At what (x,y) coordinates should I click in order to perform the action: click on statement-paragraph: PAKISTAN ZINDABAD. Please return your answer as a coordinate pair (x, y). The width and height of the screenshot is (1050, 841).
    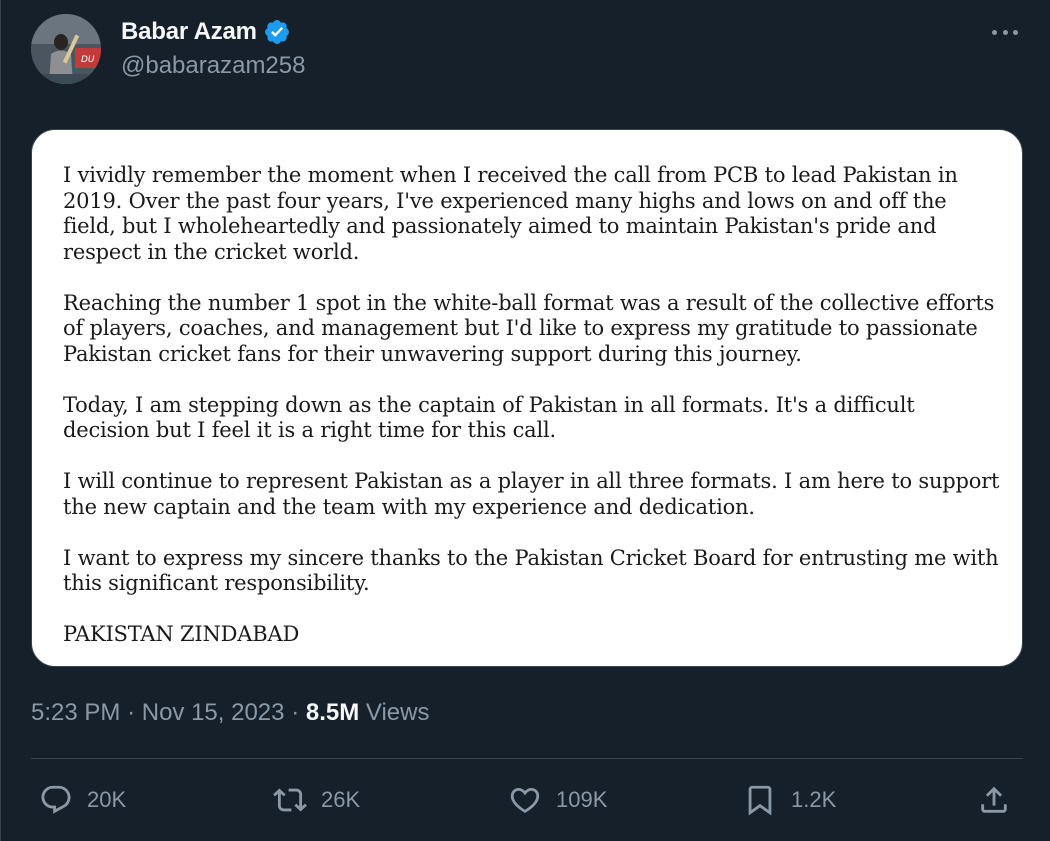
    Looking at the image, I should click on (181, 634).